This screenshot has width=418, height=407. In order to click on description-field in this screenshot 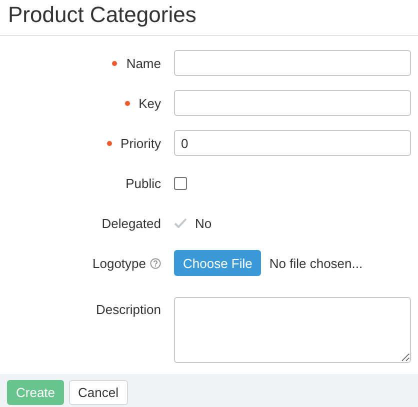, I will do `click(292, 330)`.